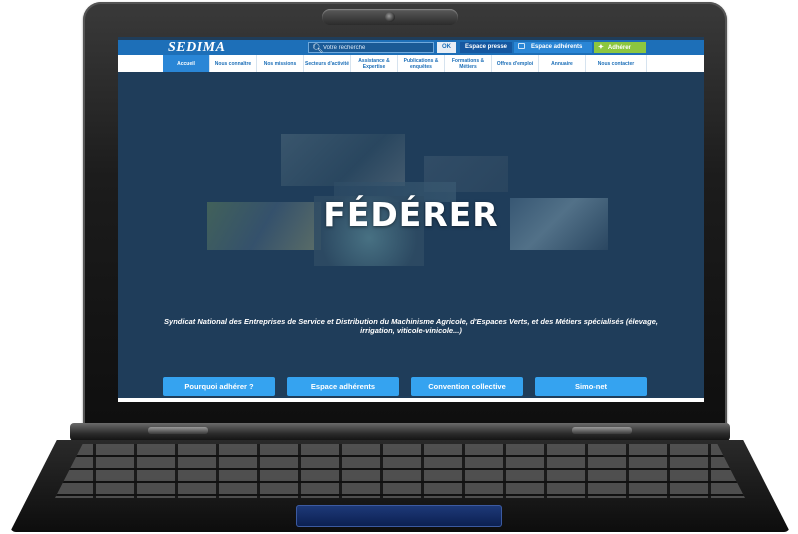 Image resolution: width=798 pixels, height=534 pixels. Describe the element at coordinates (219, 386) in the screenshot. I see `why-join-button: Pourquoi adhérer ?` at that location.